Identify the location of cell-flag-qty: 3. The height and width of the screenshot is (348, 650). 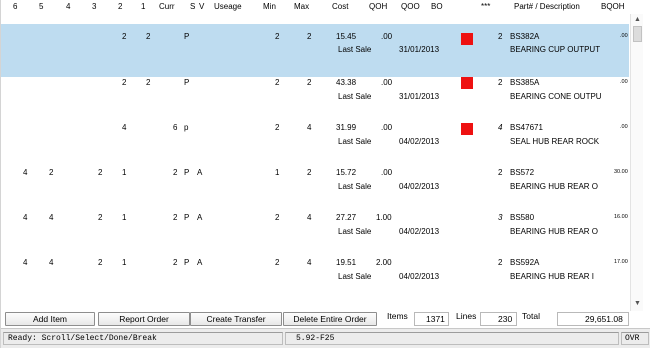
(500, 217).